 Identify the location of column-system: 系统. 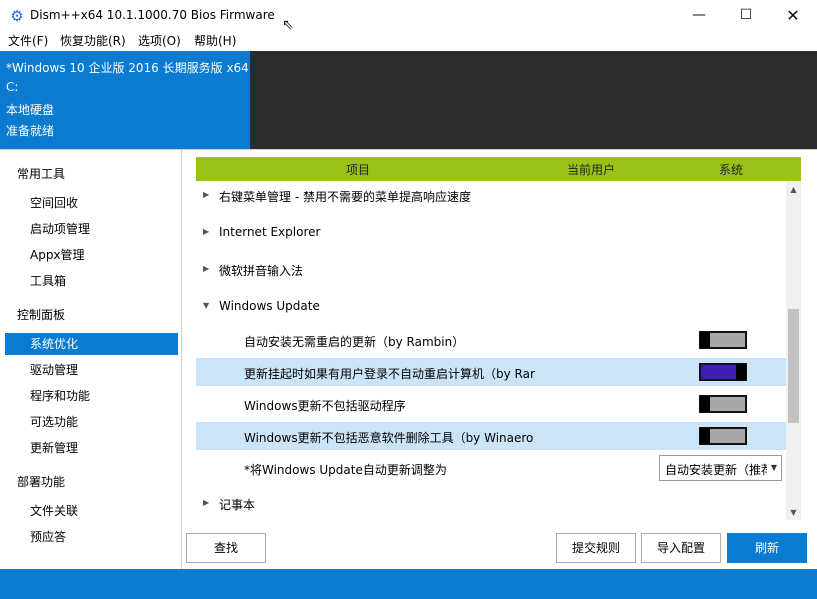
(731, 169).